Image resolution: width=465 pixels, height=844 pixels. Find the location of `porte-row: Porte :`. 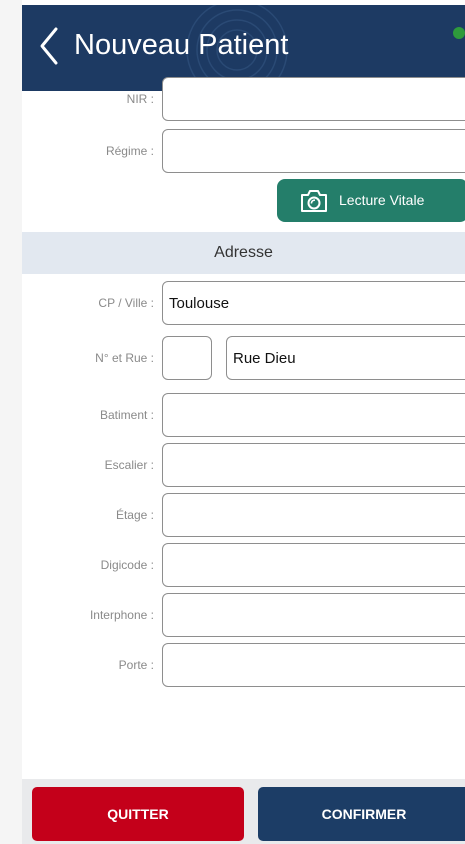

porte-row: Porte : is located at coordinates (243, 665).